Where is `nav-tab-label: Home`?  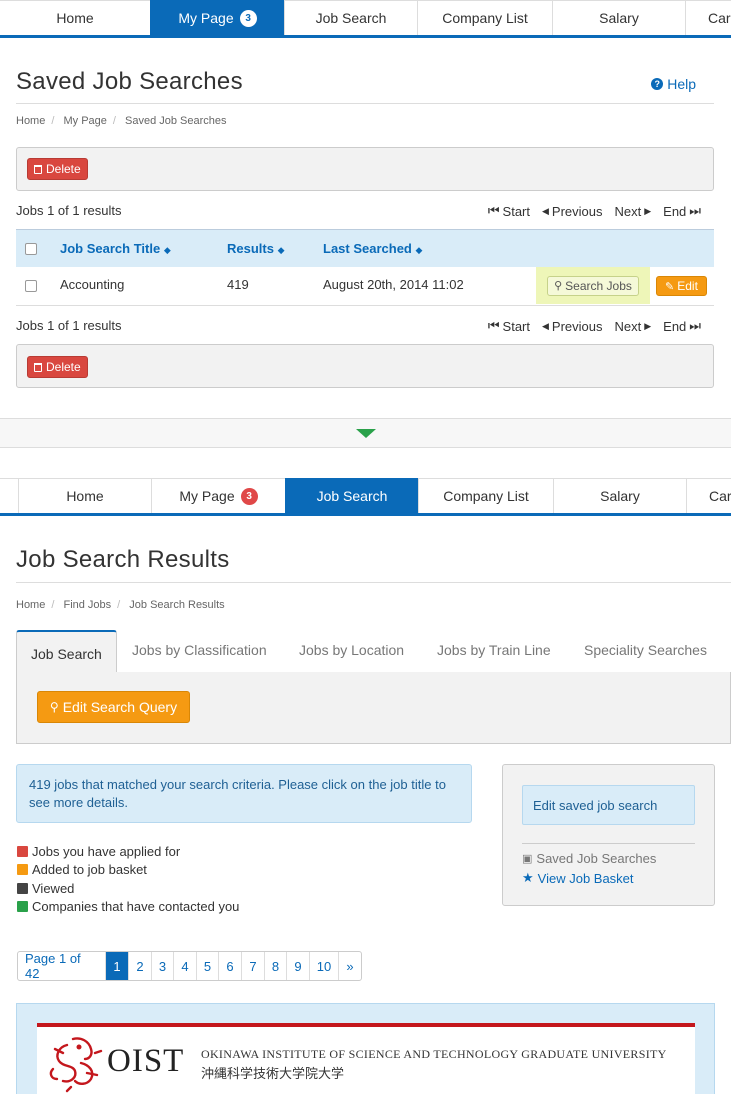
nav-tab-label: Home is located at coordinates (75, 18).